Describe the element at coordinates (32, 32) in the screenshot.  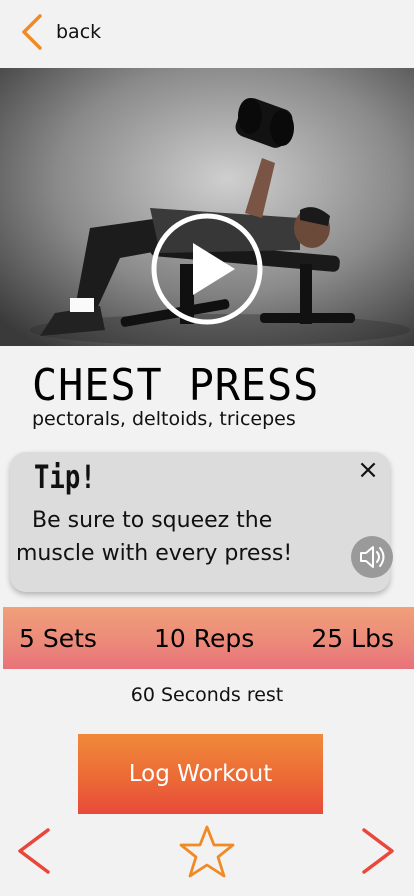
I see `chevron-left-icon` at that location.